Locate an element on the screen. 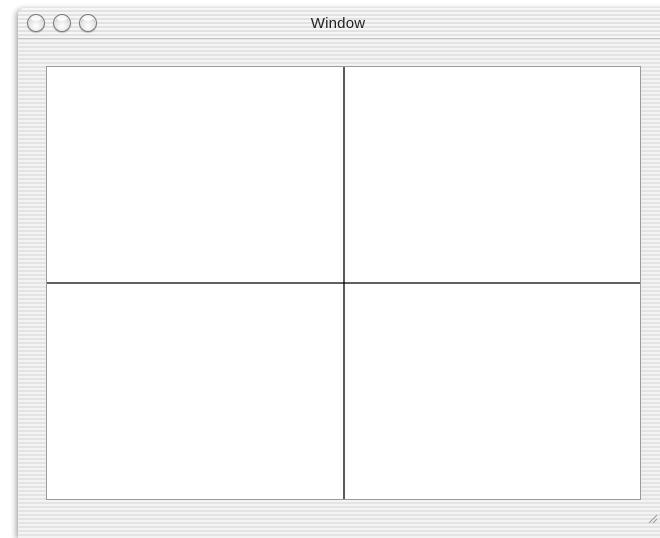 The height and width of the screenshot is (538, 660). title-bar: Window is located at coordinates (339, 23).